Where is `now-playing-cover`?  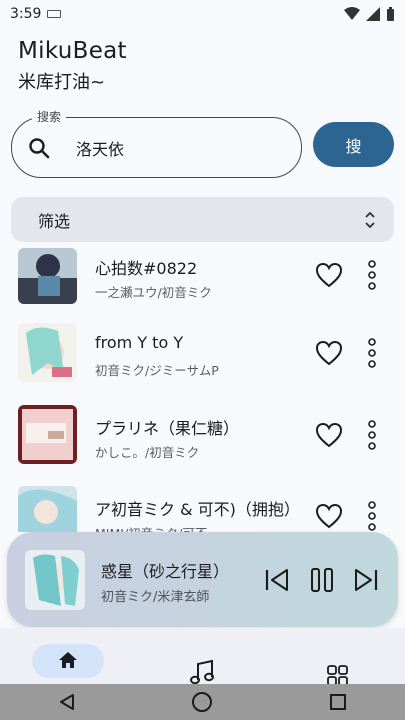
now-playing-cover is located at coordinates (55, 580).